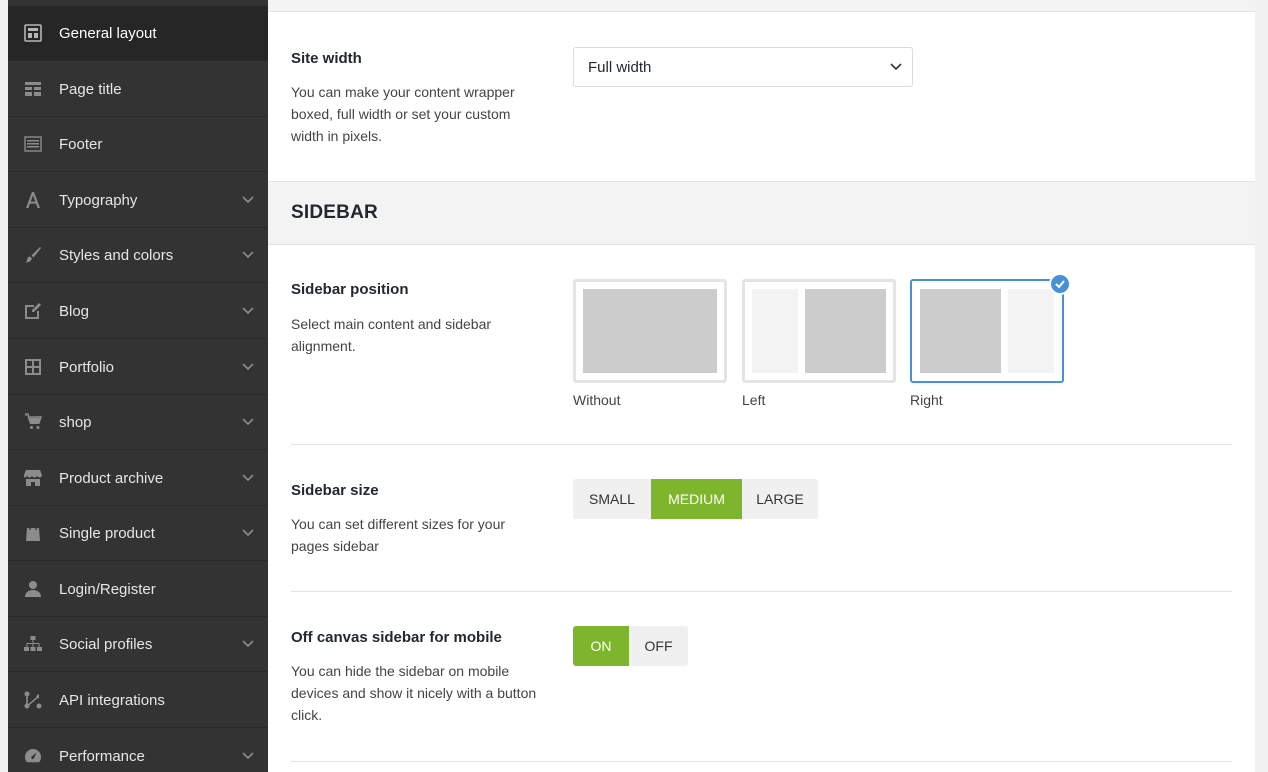 Image resolution: width=1268 pixels, height=772 pixels. Describe the element at coordinates (106, 644) in the screenshot. I see `sidebar-item-label: Social profiles` at that location.